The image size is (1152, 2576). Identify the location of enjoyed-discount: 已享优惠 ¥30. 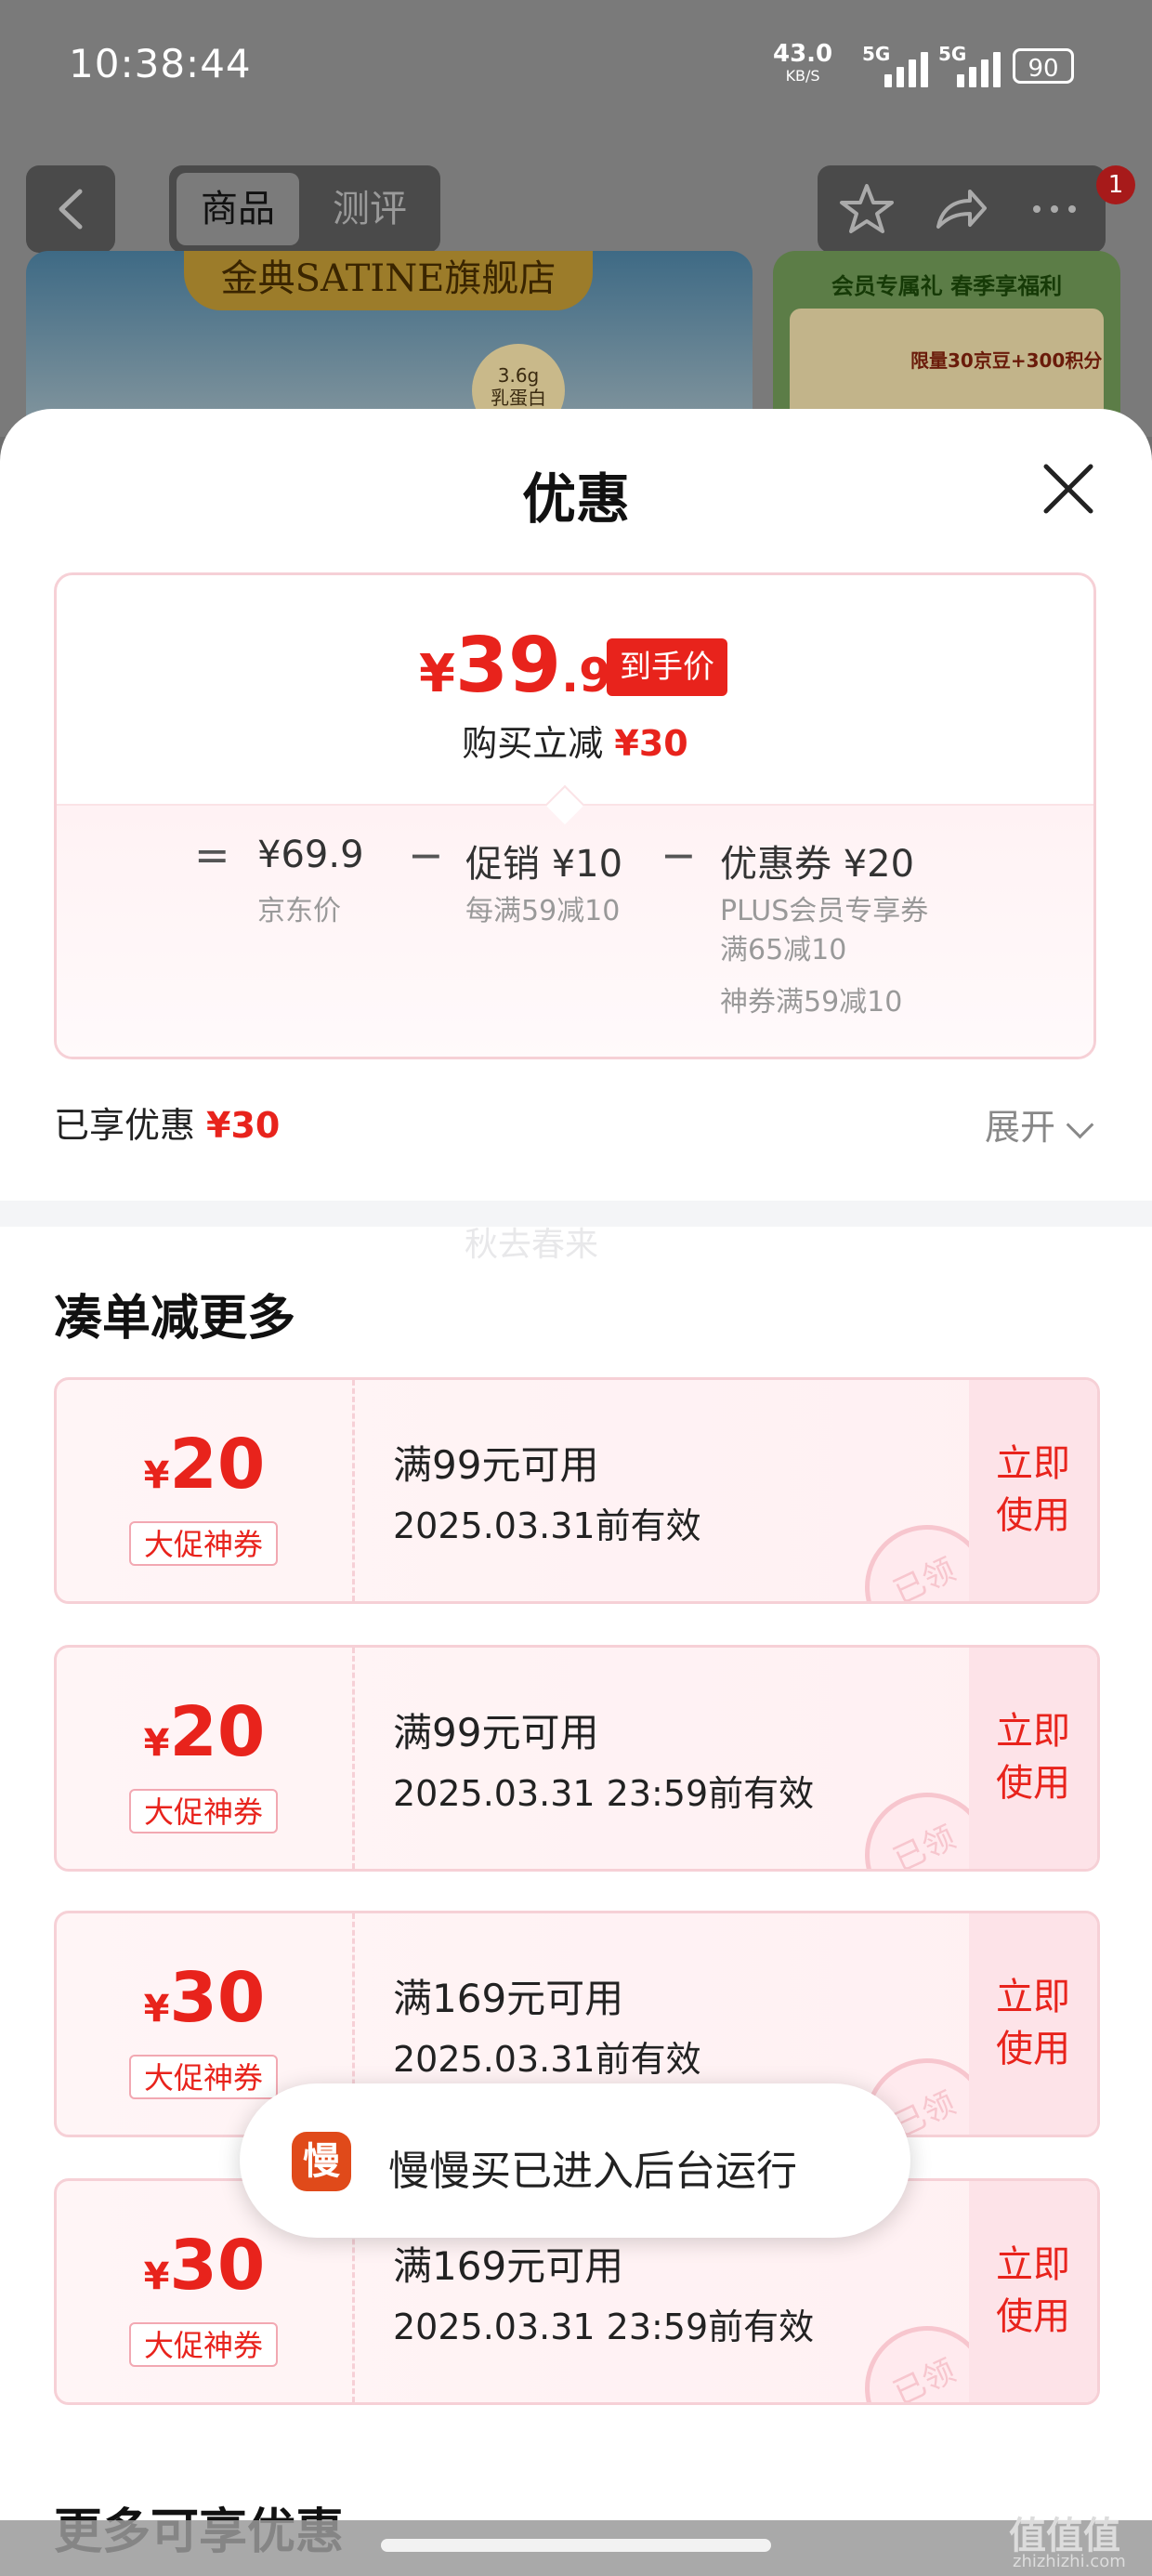
(167, 1122).